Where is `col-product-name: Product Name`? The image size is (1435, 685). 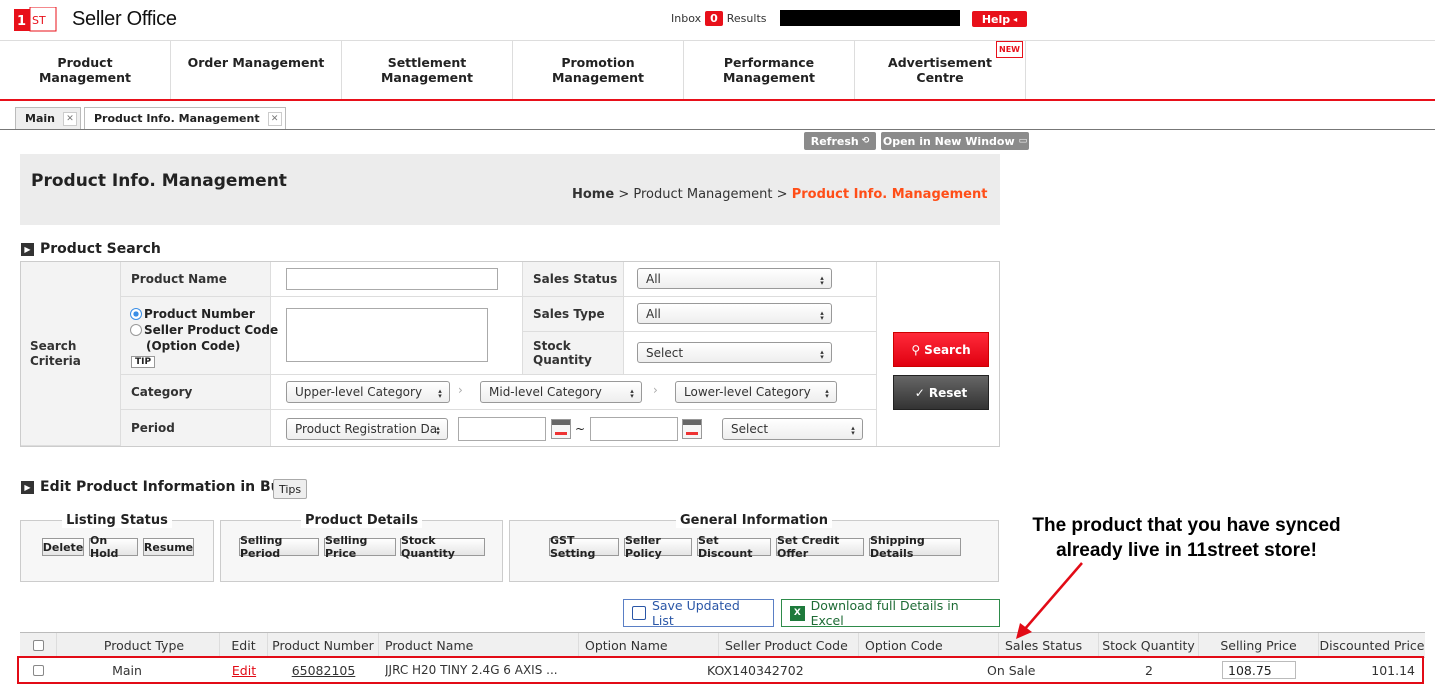
col-product-name: Product Name is located at coordinates (479, 645).